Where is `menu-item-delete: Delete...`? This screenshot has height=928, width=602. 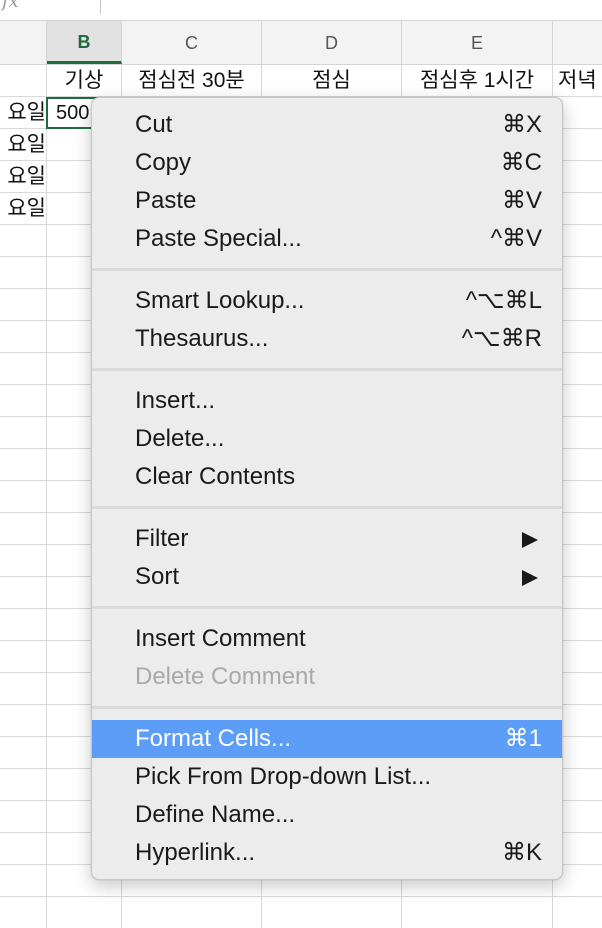 menu-item-delete: Delete... is located at coordinates (327, 439).